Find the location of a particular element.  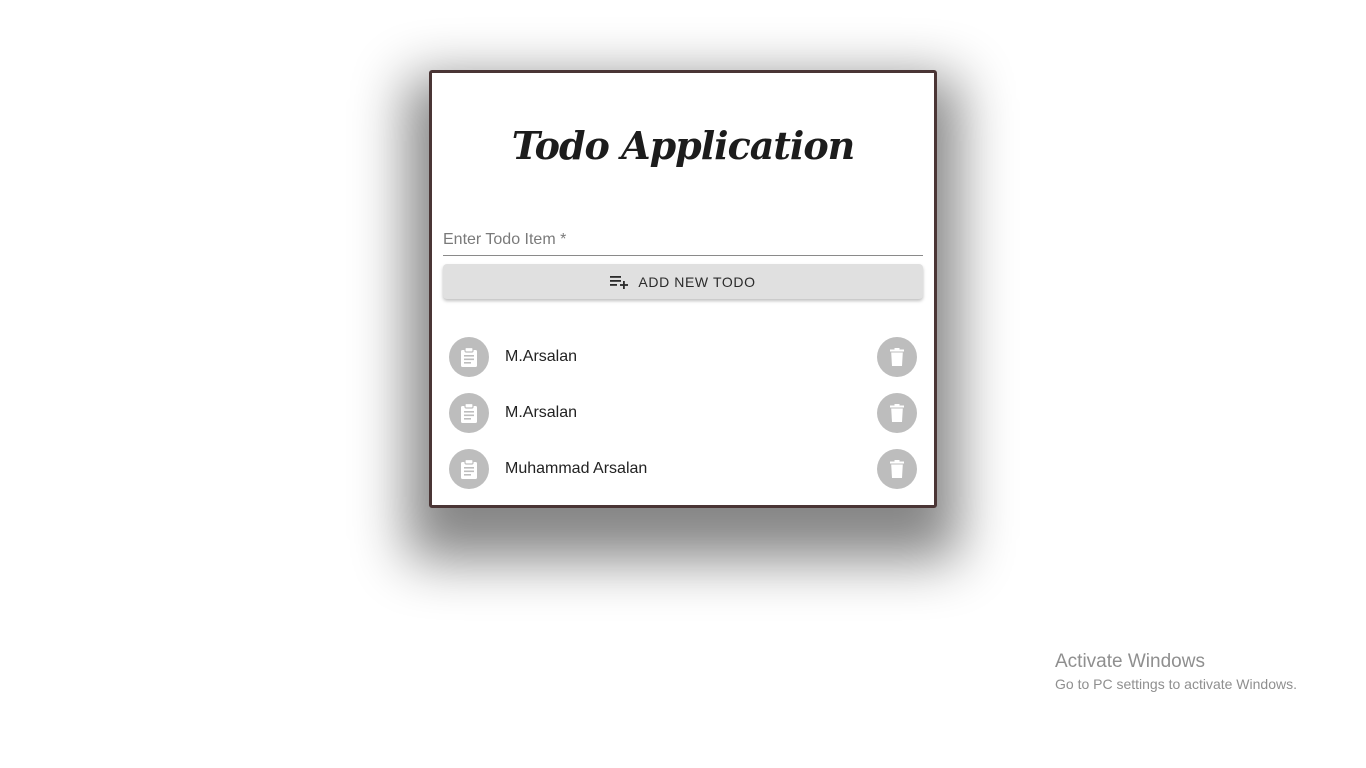

todo-input is located at coordinates (683, 240).